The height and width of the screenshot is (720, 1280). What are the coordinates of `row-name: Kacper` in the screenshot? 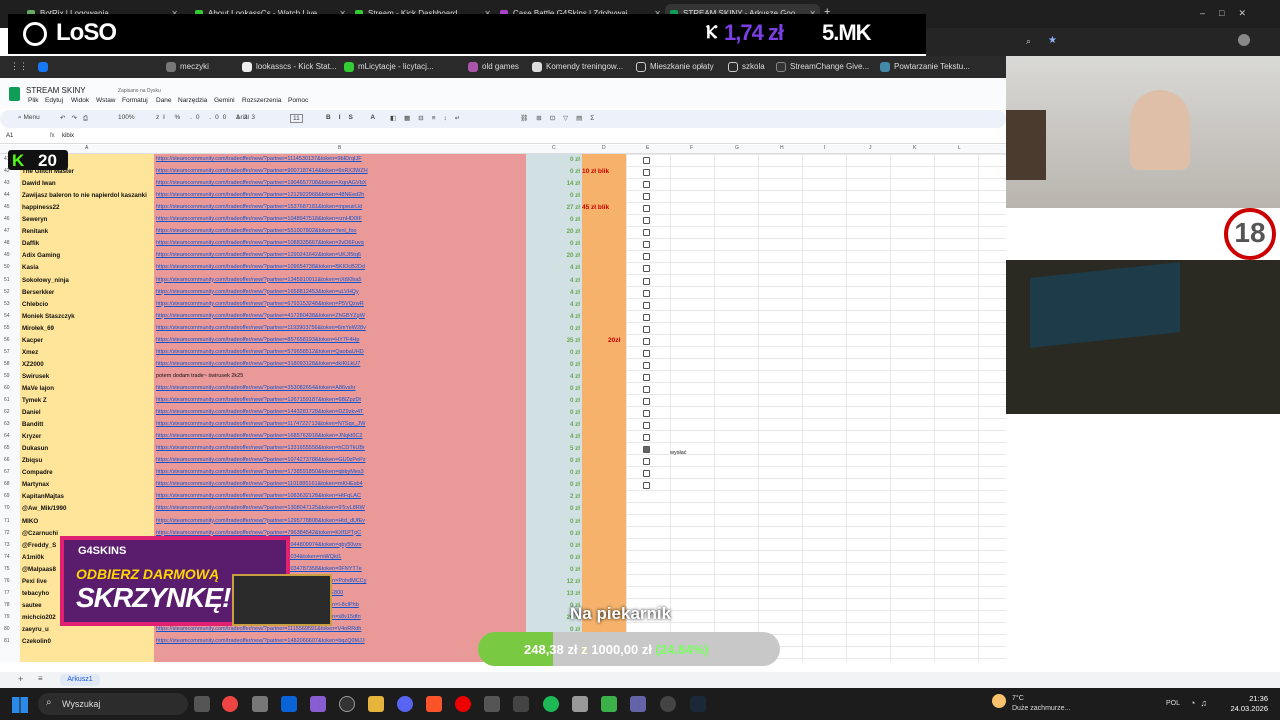 It's located at (88, 340).